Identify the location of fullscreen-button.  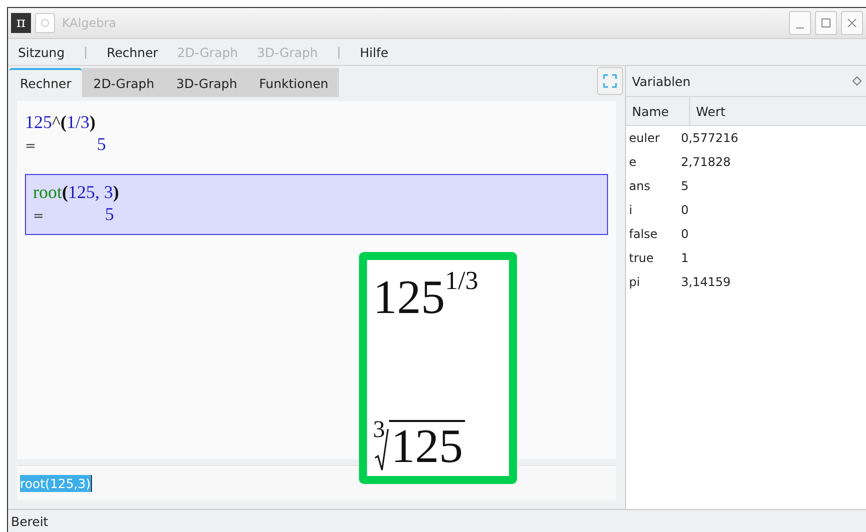
(610, 81).